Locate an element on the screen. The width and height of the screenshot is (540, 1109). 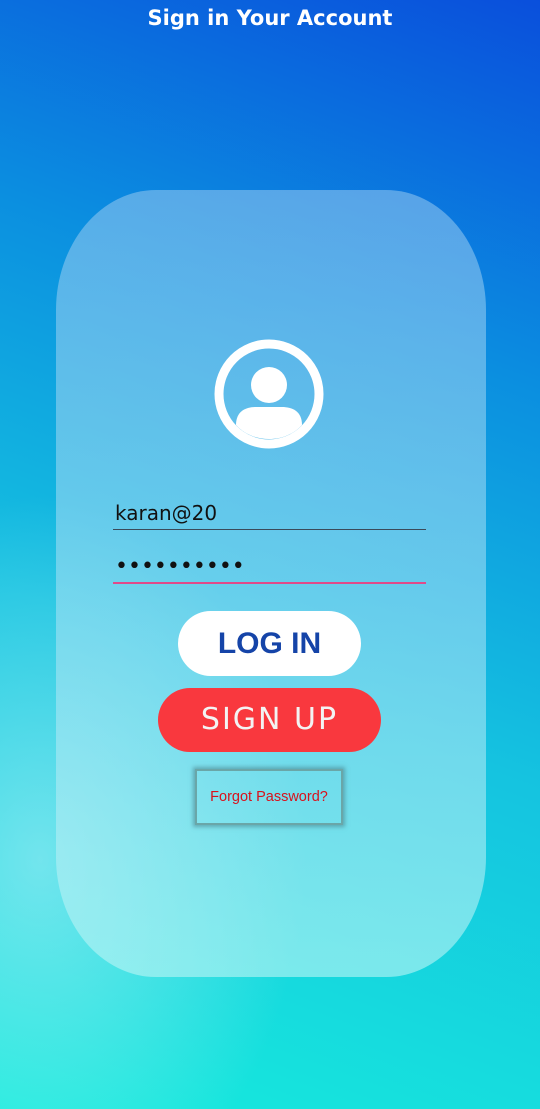
password-field-underline is located at coordinates (269, 583).